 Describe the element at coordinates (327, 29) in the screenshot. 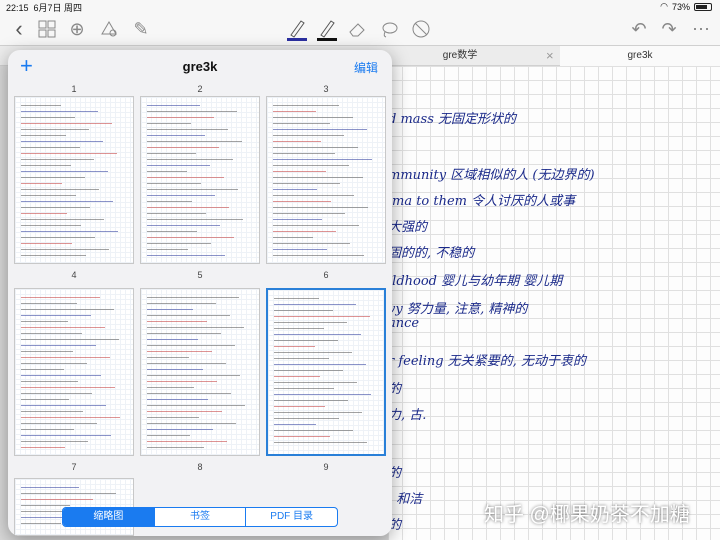

I see `pencil-icon` at that location.